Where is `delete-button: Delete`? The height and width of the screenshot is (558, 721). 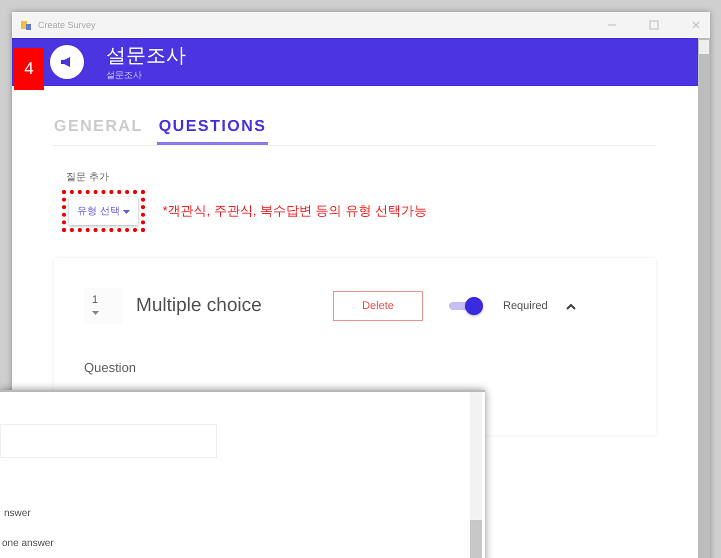
delete-button: Delete is located at coordinates (378, 306).